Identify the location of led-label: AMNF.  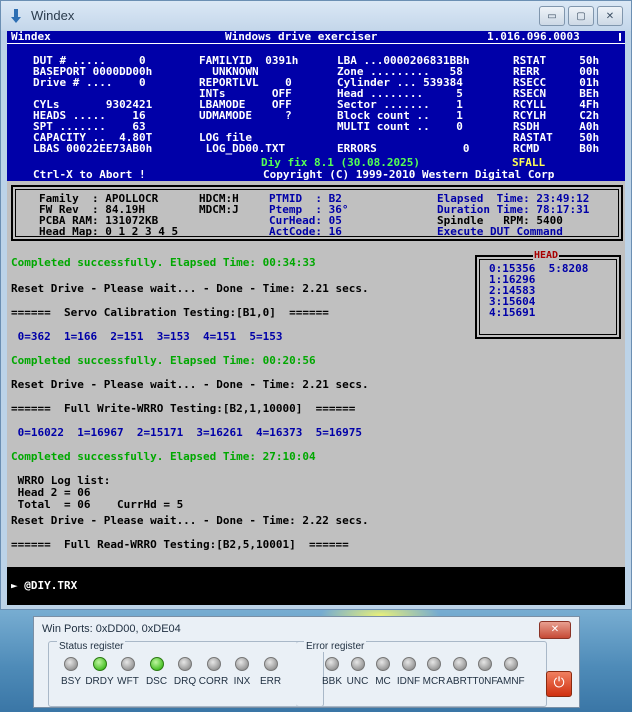
(510, 681).